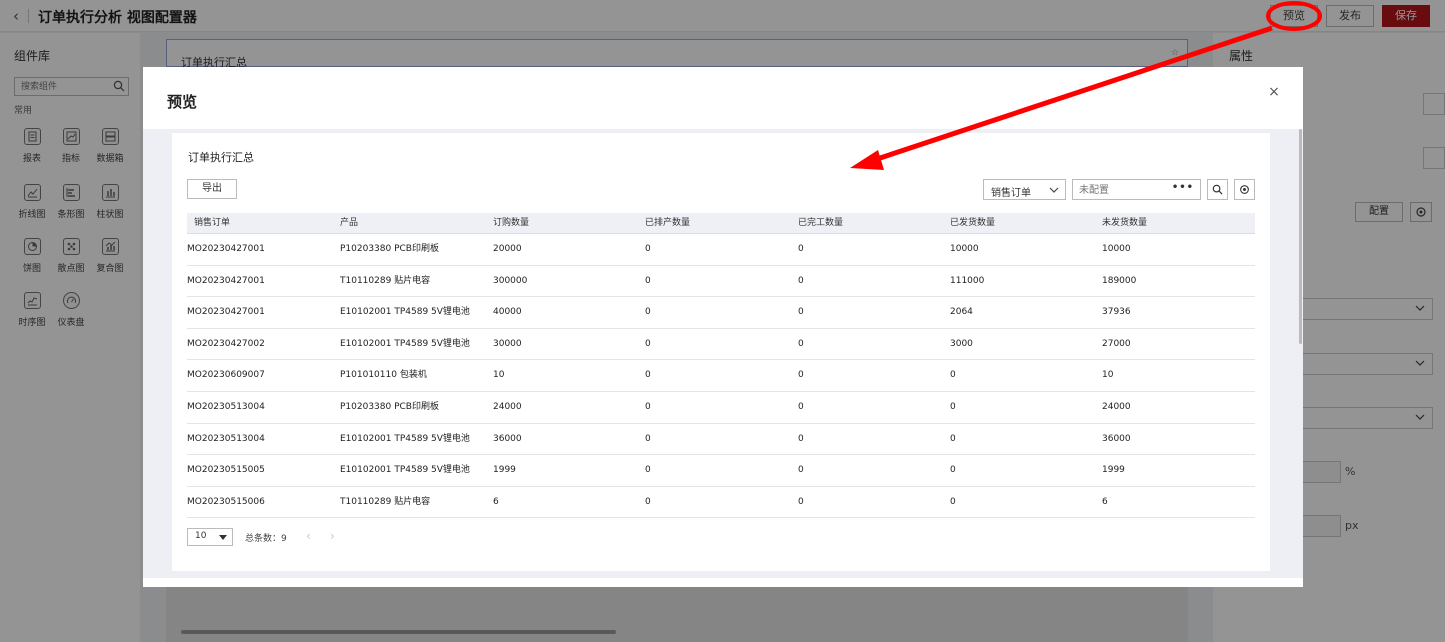  Describe the element at coordinates (201, 536) in the screenshot. I see `page-size-value: 10` at that location.